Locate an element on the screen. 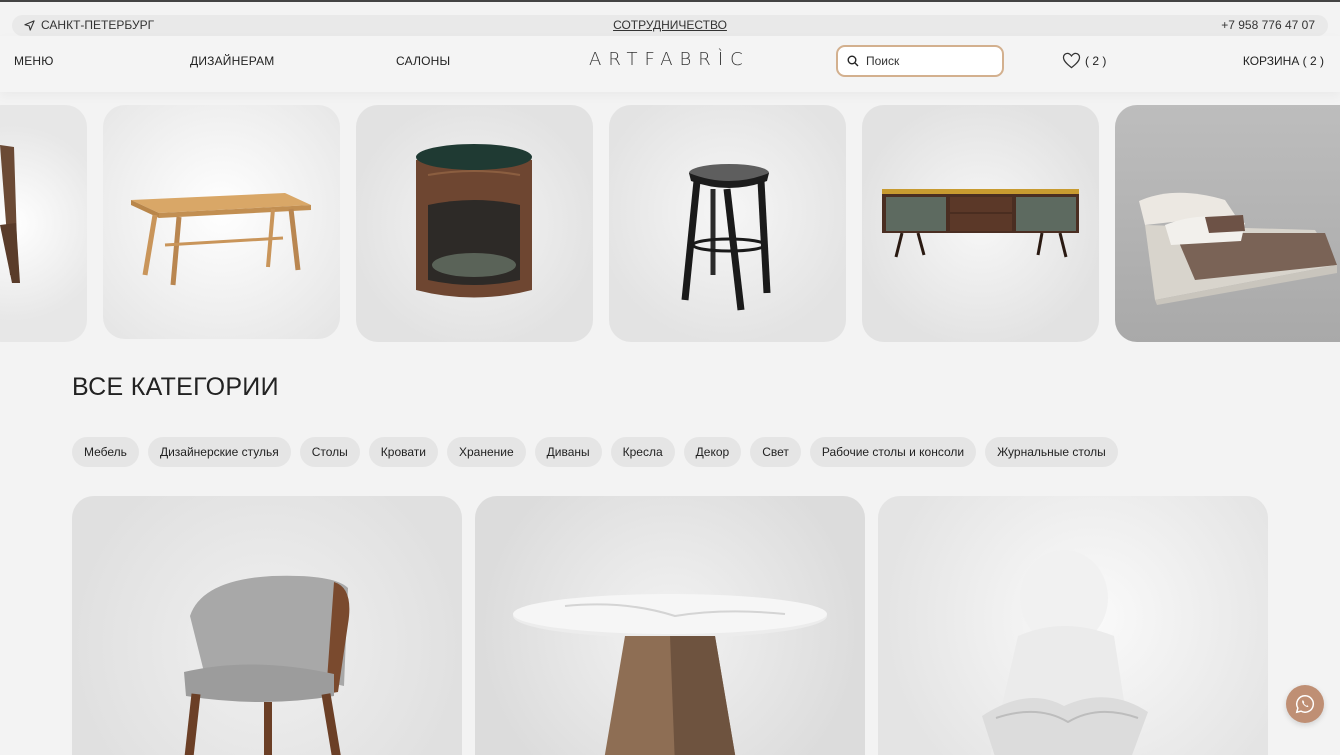 This screenshot has width=1340, height=755. whatsapp-chat-button is located at coordinates (1305, 704).